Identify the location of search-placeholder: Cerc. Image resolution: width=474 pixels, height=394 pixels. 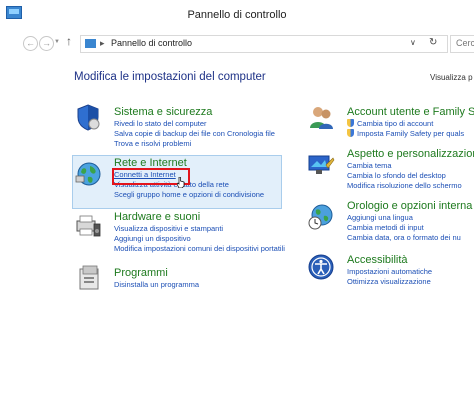
(465, 43).